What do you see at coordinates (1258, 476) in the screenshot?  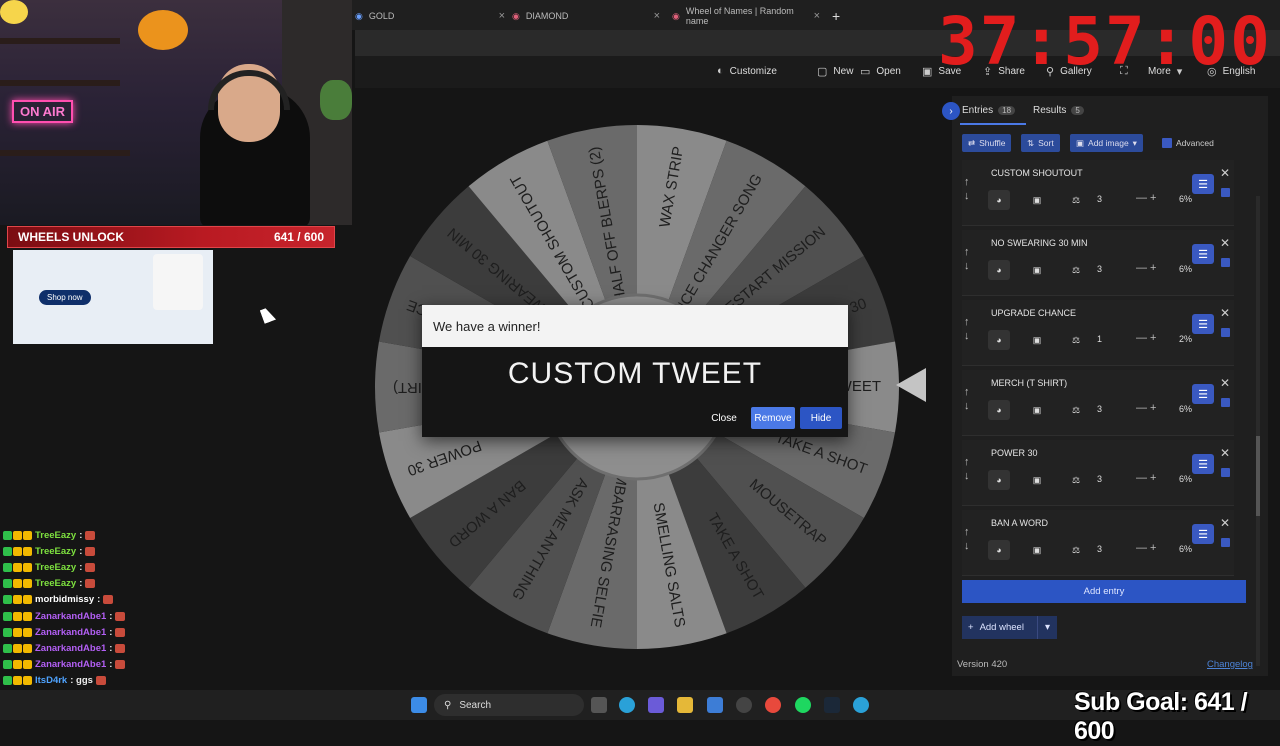 I see `scrollbar-thumb` at bounding box center [1258, 476].